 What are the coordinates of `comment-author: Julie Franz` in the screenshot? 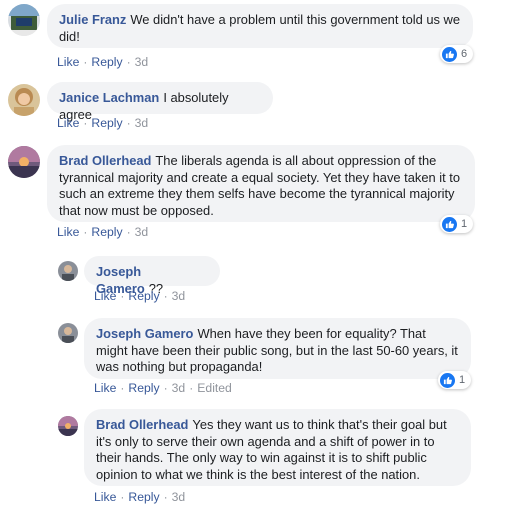 It's located at (92, 19).